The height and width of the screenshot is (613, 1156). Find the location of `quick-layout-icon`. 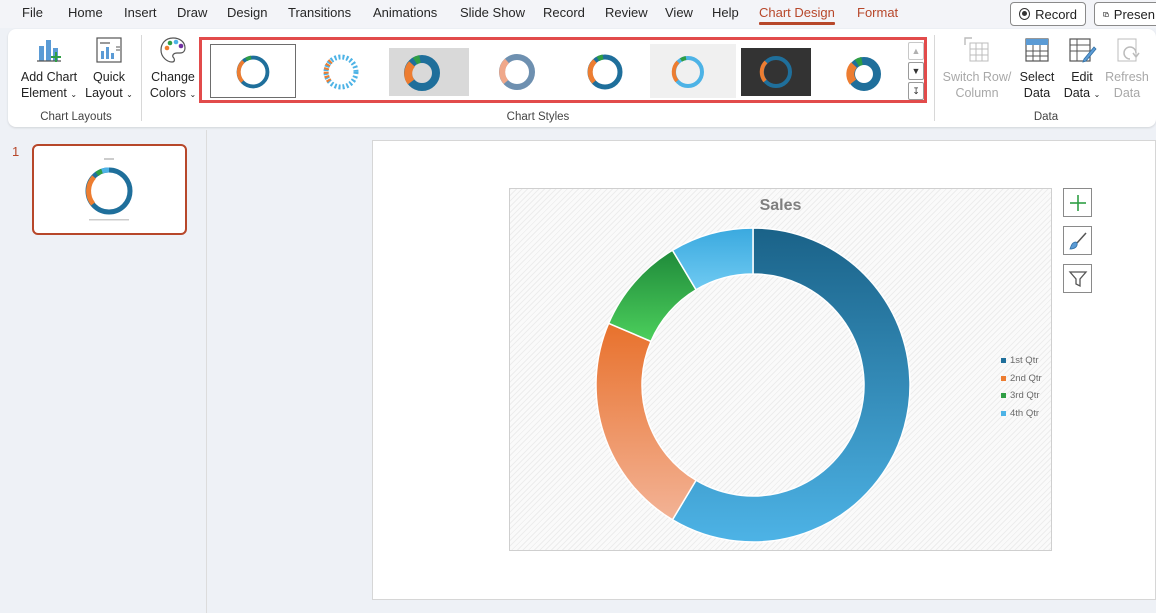

quick-layout-icon is located at coordinates (109, 50).